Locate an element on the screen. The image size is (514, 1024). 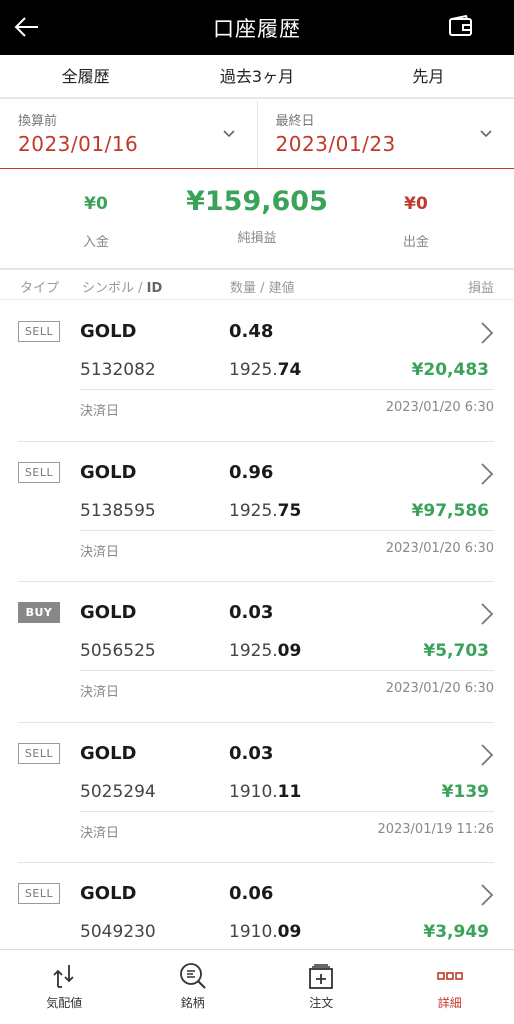
bottom-nav: 気配値 銘柄 注文 詳細 is located at coordinates (257, 986).